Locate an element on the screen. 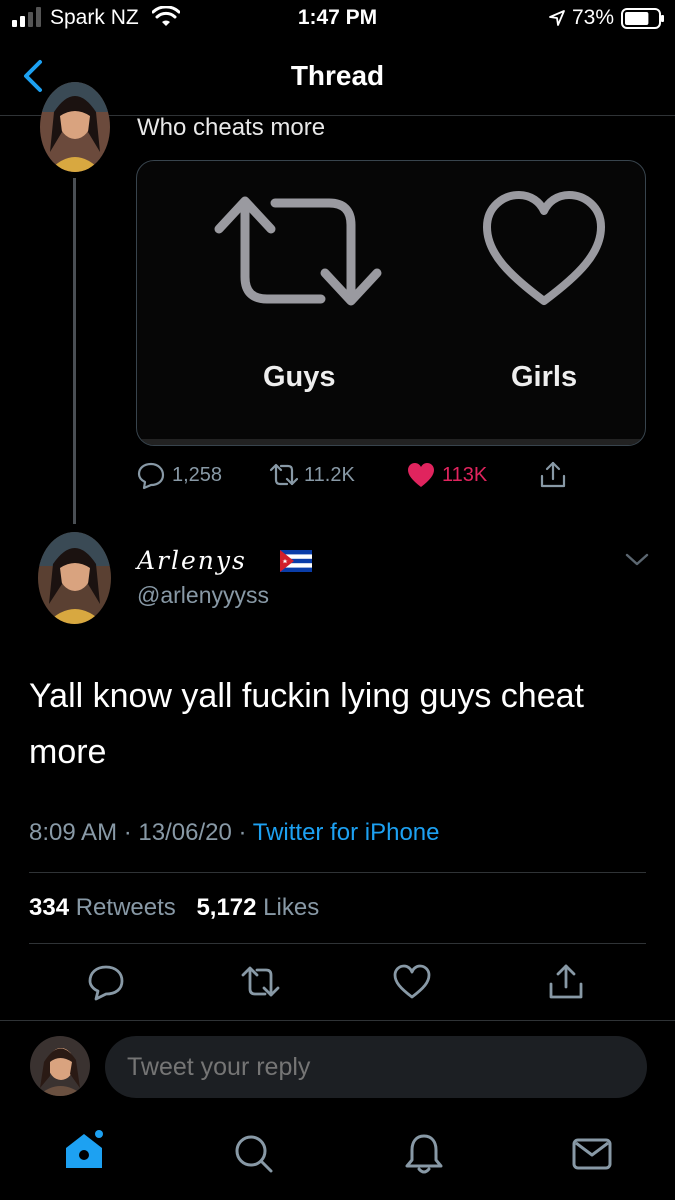 The width and height of the screenshot is (675, 1200). parent-share-button is located at coordinates (553, 475).